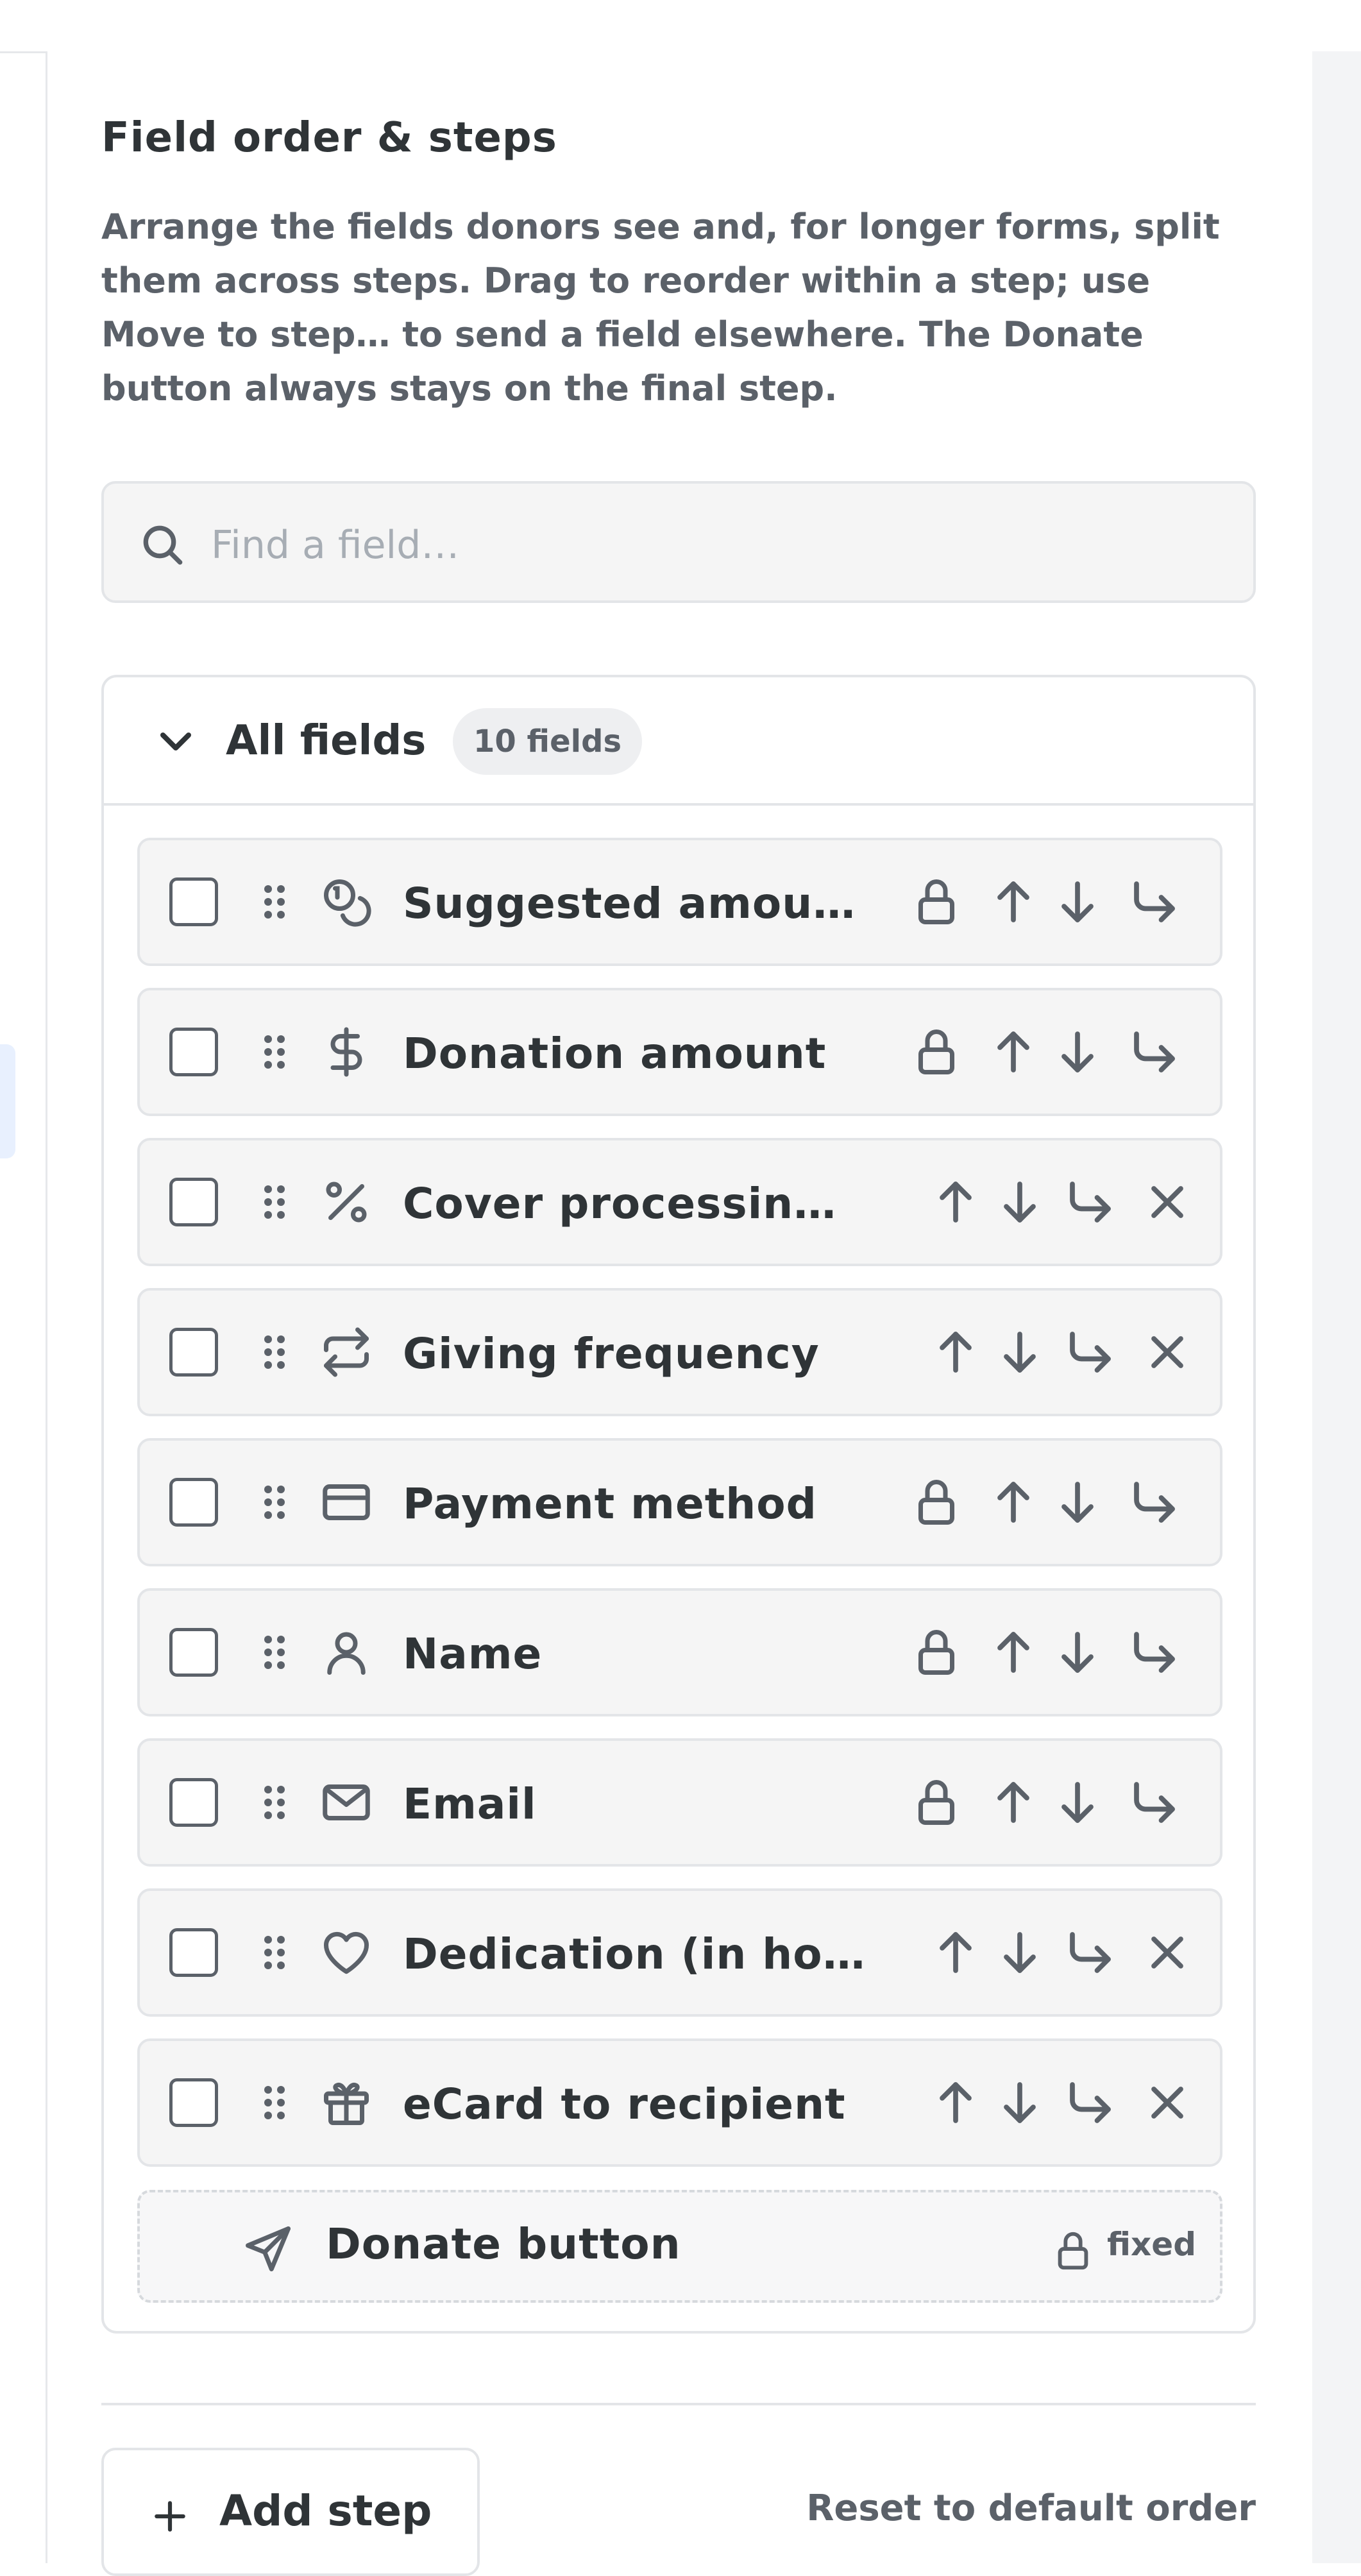 Image resolution: width=1361 pixels, height=2576 pixels. I want to click on user-icon, so click(346, 1652).